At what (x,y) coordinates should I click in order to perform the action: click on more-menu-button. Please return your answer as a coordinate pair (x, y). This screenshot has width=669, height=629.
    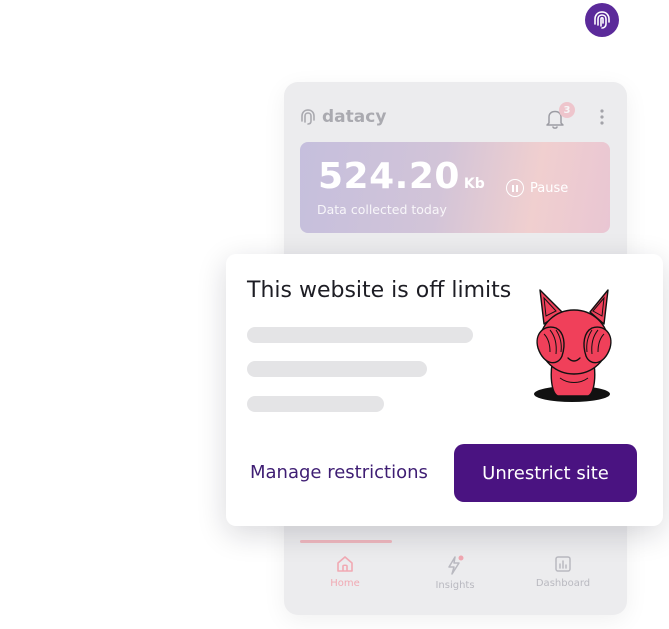
    Looking at the image, I should click on (602, 117).